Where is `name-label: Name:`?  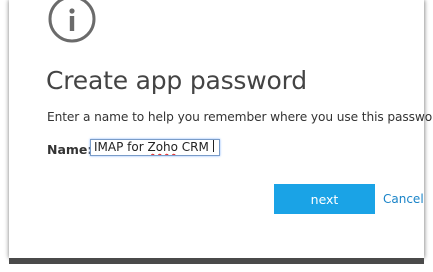 name-label: Name: is located at coordinates (70, 149).